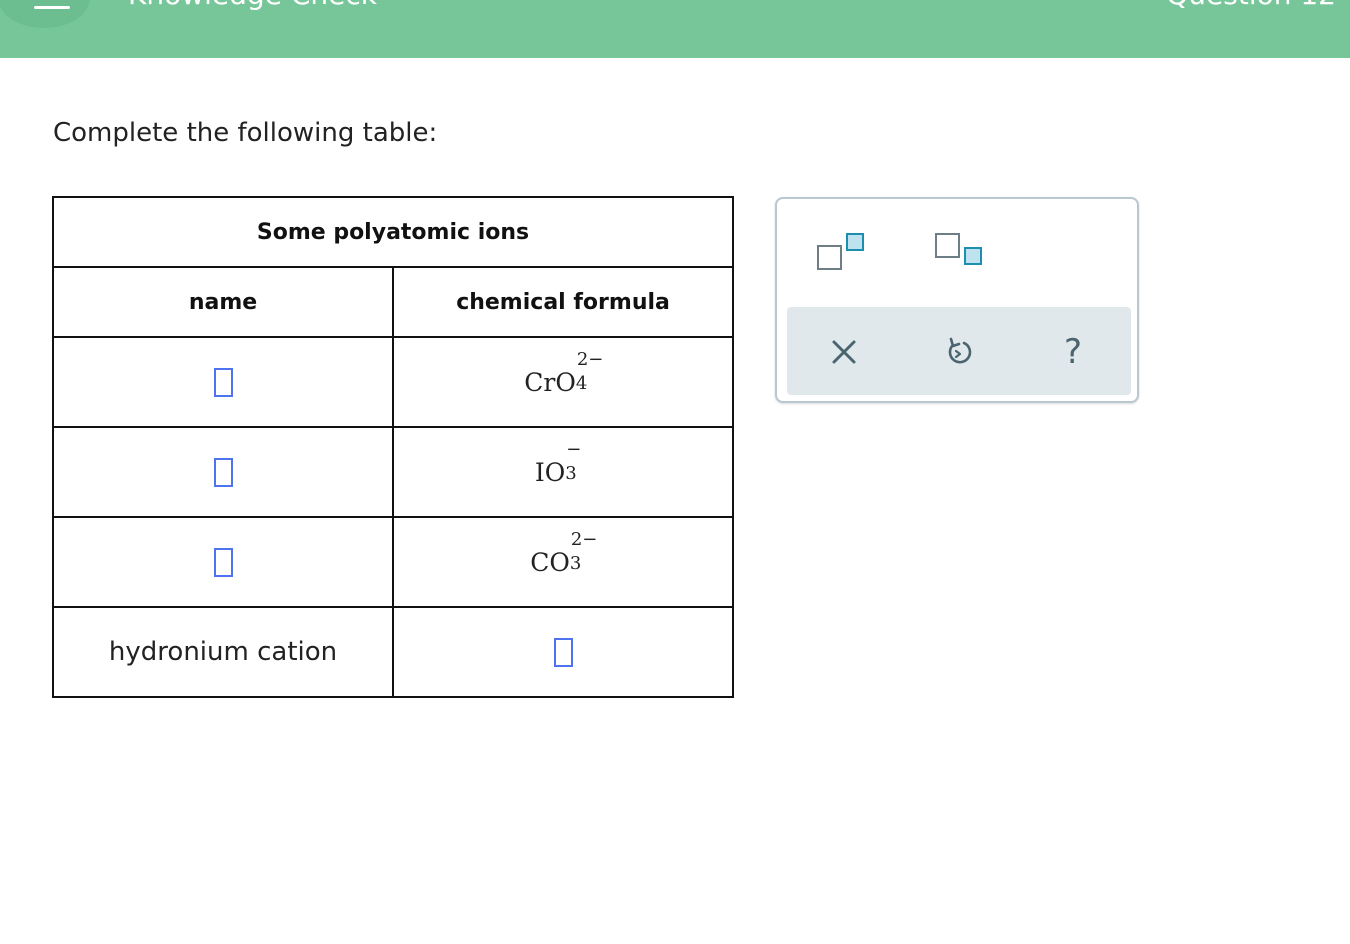  What do you see at coordinates (550, 562) in the screenshot?
I see `formula-base: CO` at bounding box center [550, 562].